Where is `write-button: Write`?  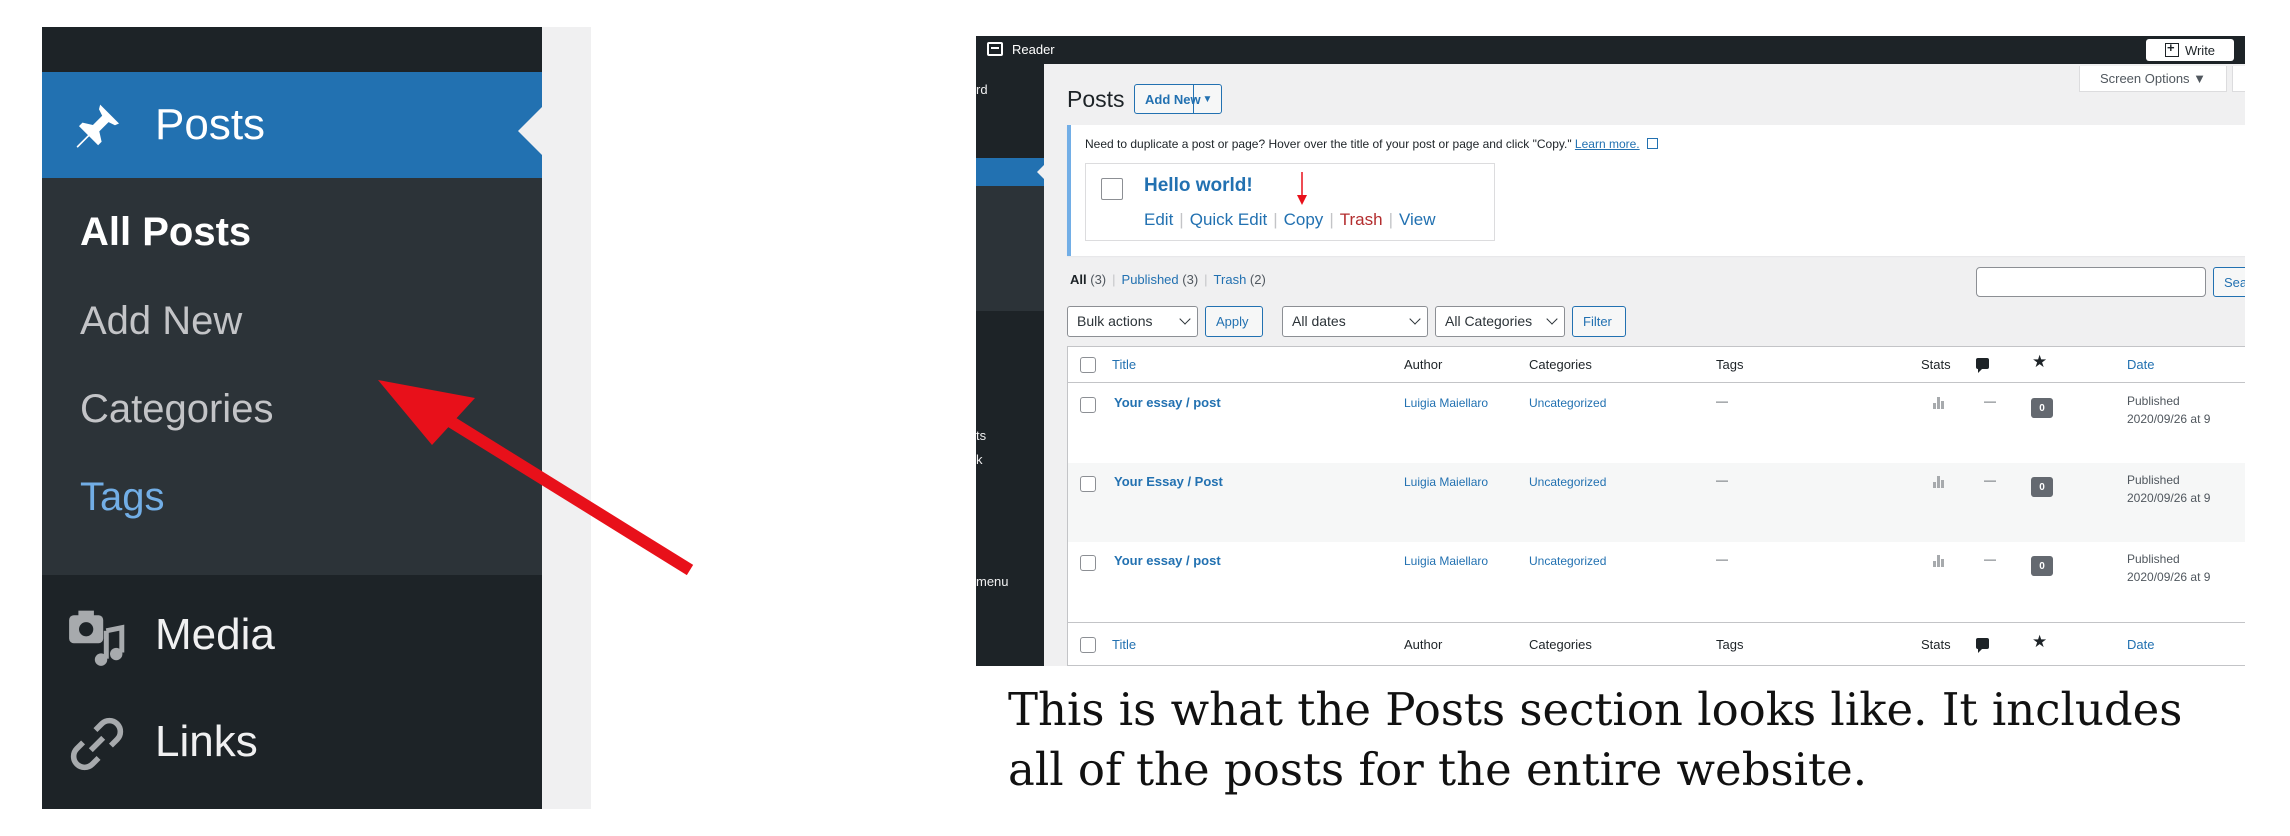 write-button: Write is located at coordinates (2190, 50).